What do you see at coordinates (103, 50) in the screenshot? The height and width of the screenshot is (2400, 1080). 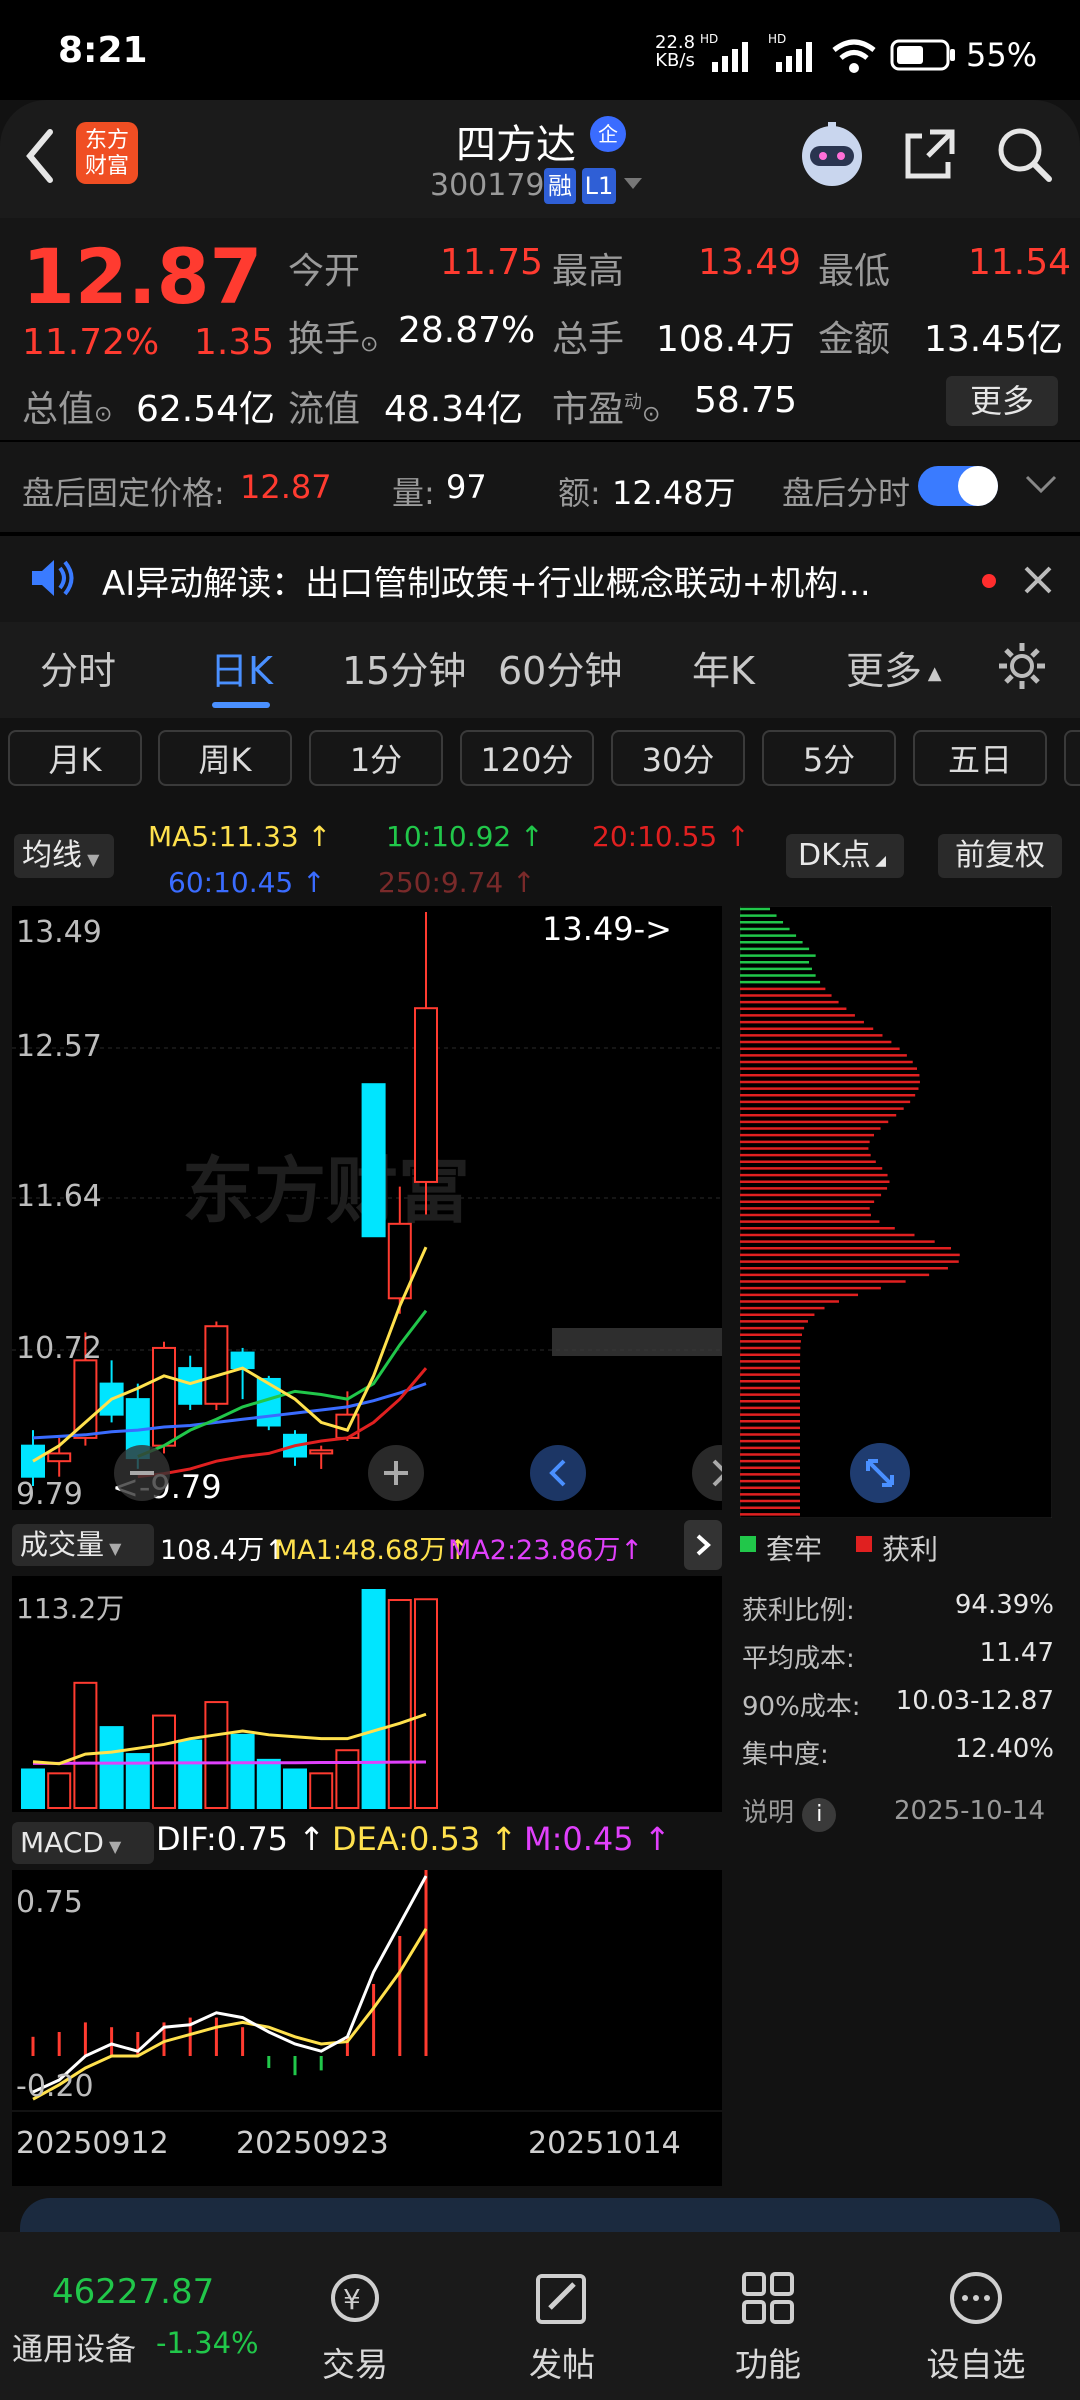 I see `status-time: 8:21` at bounding box center [103, 50].